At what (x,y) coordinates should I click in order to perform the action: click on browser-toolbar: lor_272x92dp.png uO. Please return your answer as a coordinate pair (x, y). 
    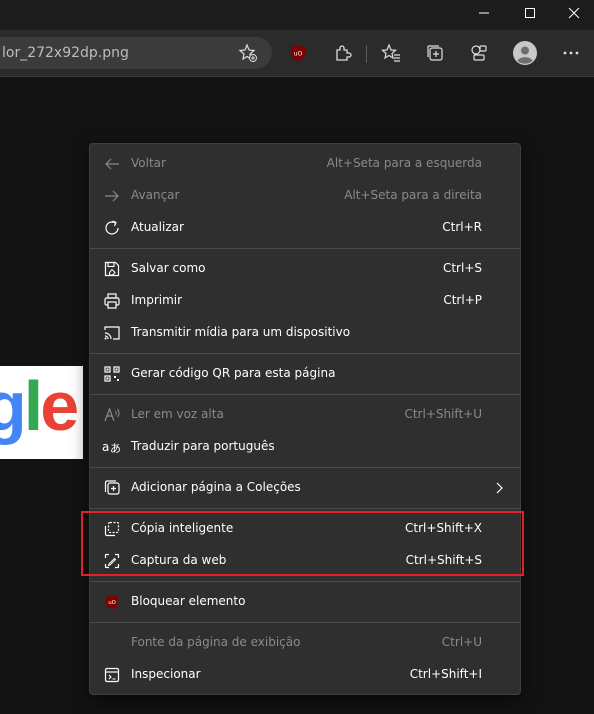
    Looking at the image, I should click on (297, 53).